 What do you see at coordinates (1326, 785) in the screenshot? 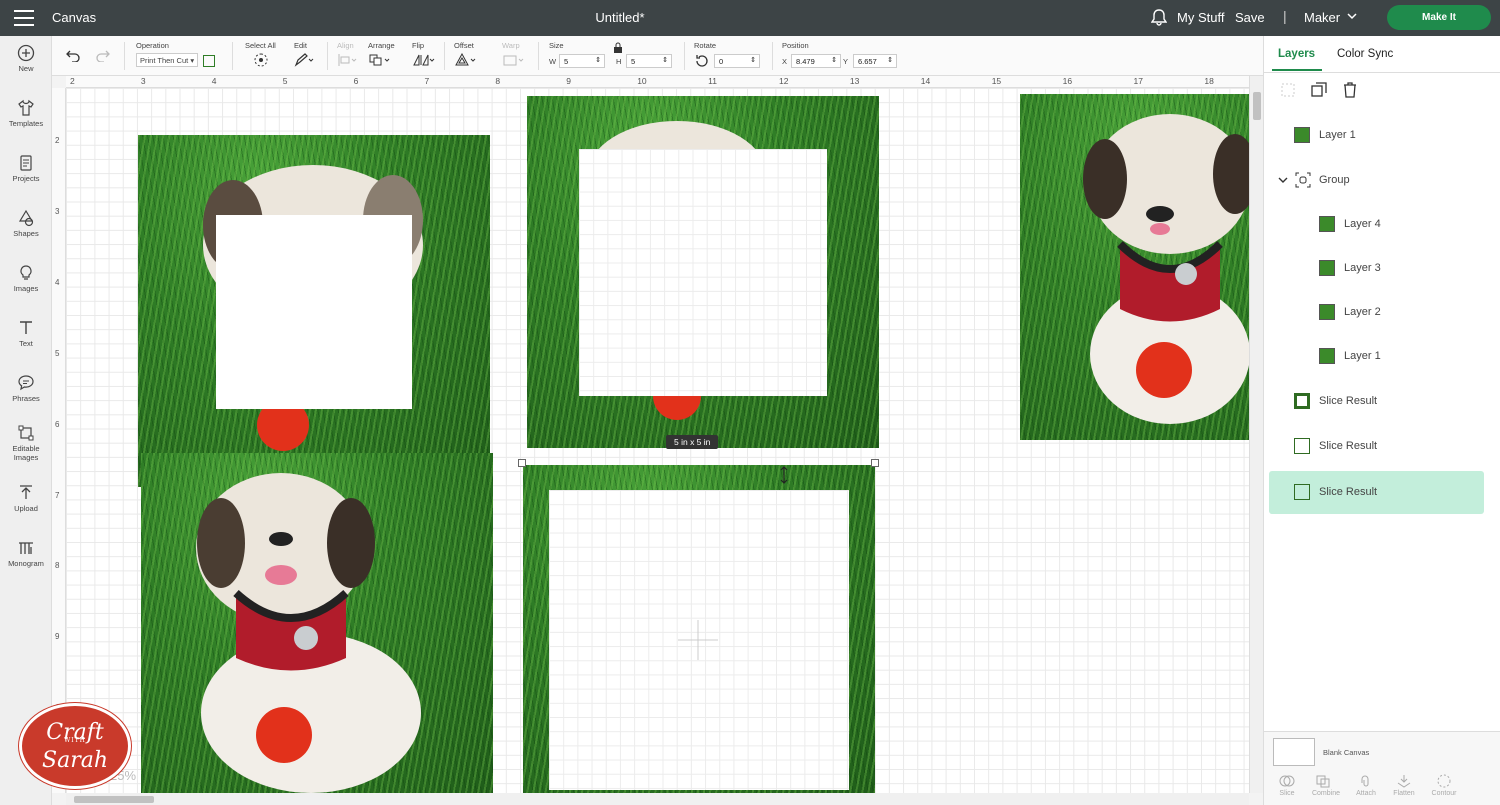
I see `combine-button: Combine` at bounding box center [1326, 785].